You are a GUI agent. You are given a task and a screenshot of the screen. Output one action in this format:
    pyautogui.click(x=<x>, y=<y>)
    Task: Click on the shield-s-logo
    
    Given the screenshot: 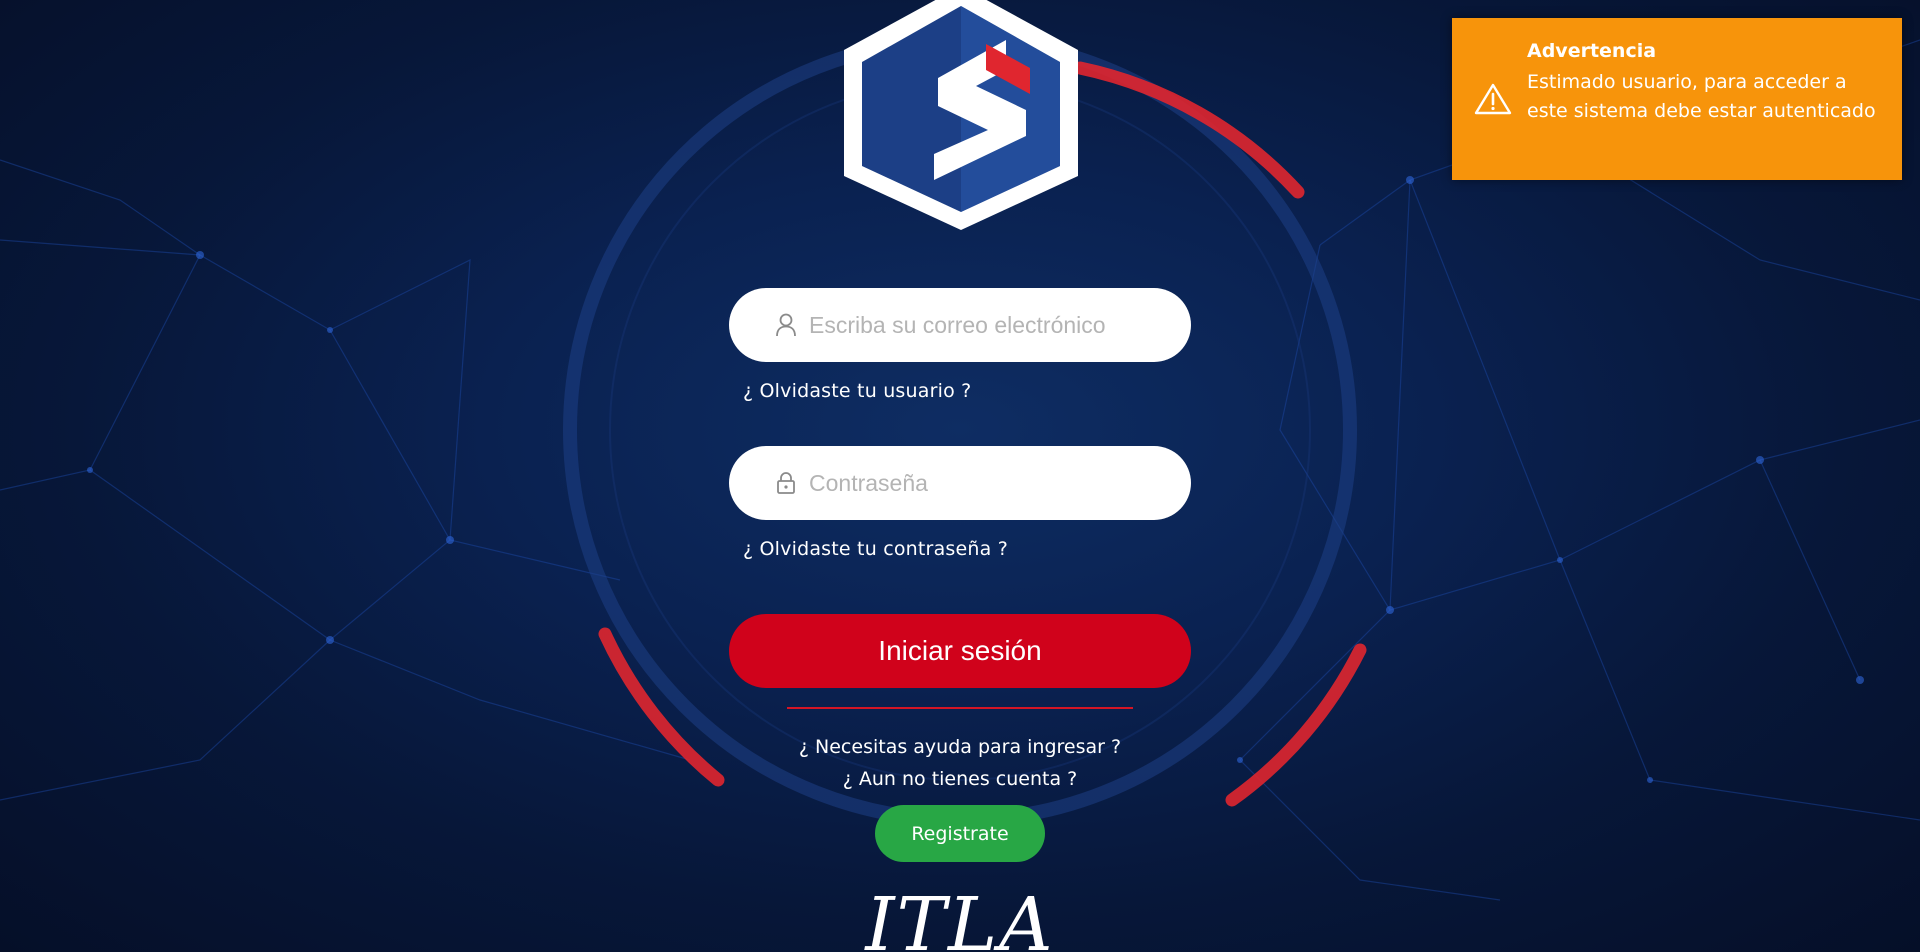 What is the action you would take?
    pyautogui.click(x=961, y=117)
    